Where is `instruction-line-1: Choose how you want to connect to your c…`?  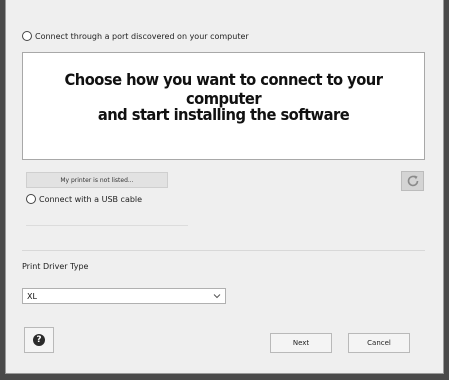
instruction-line-1: Choose how you want to connect to your c… is located at coordinates (223, 89).